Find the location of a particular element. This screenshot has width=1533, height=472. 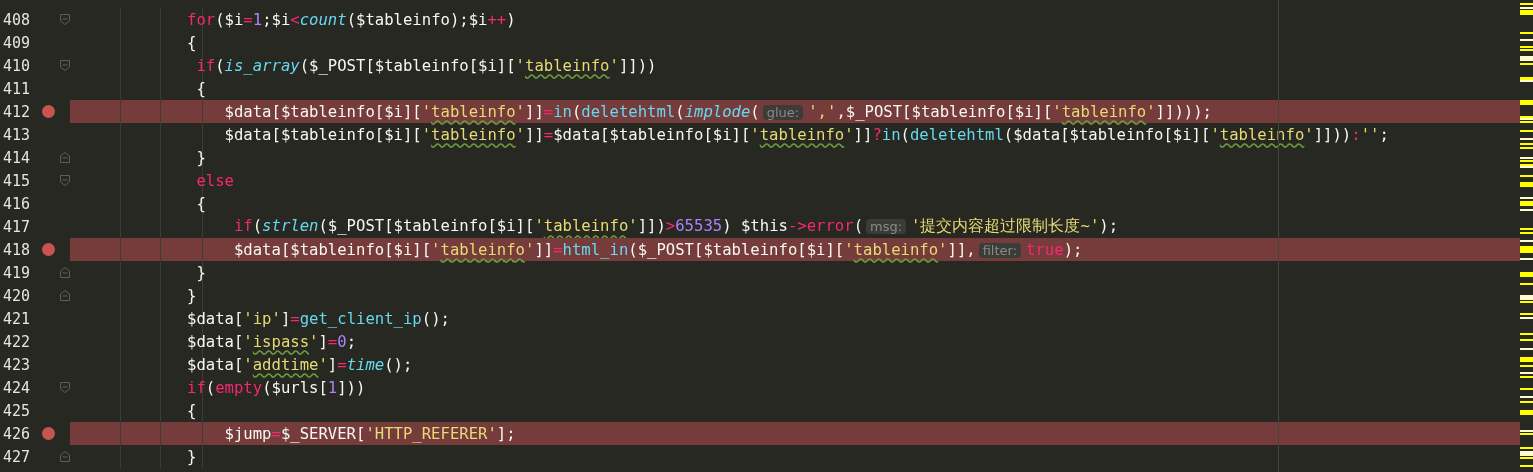

line-number: 422 is located at coordinates (17, 341).